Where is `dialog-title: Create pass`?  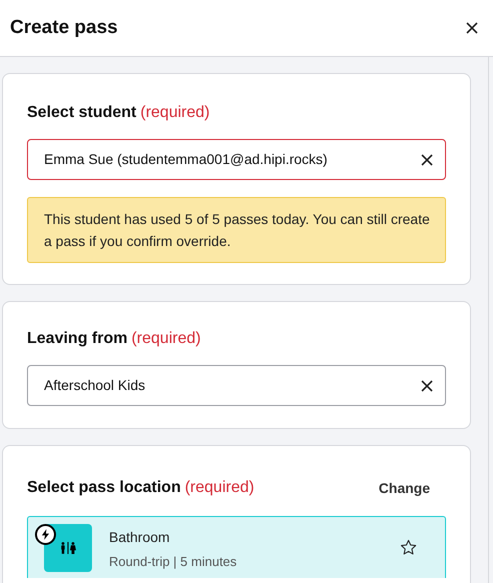
dialog-title: Create pass is located at coordinates (64, 28).